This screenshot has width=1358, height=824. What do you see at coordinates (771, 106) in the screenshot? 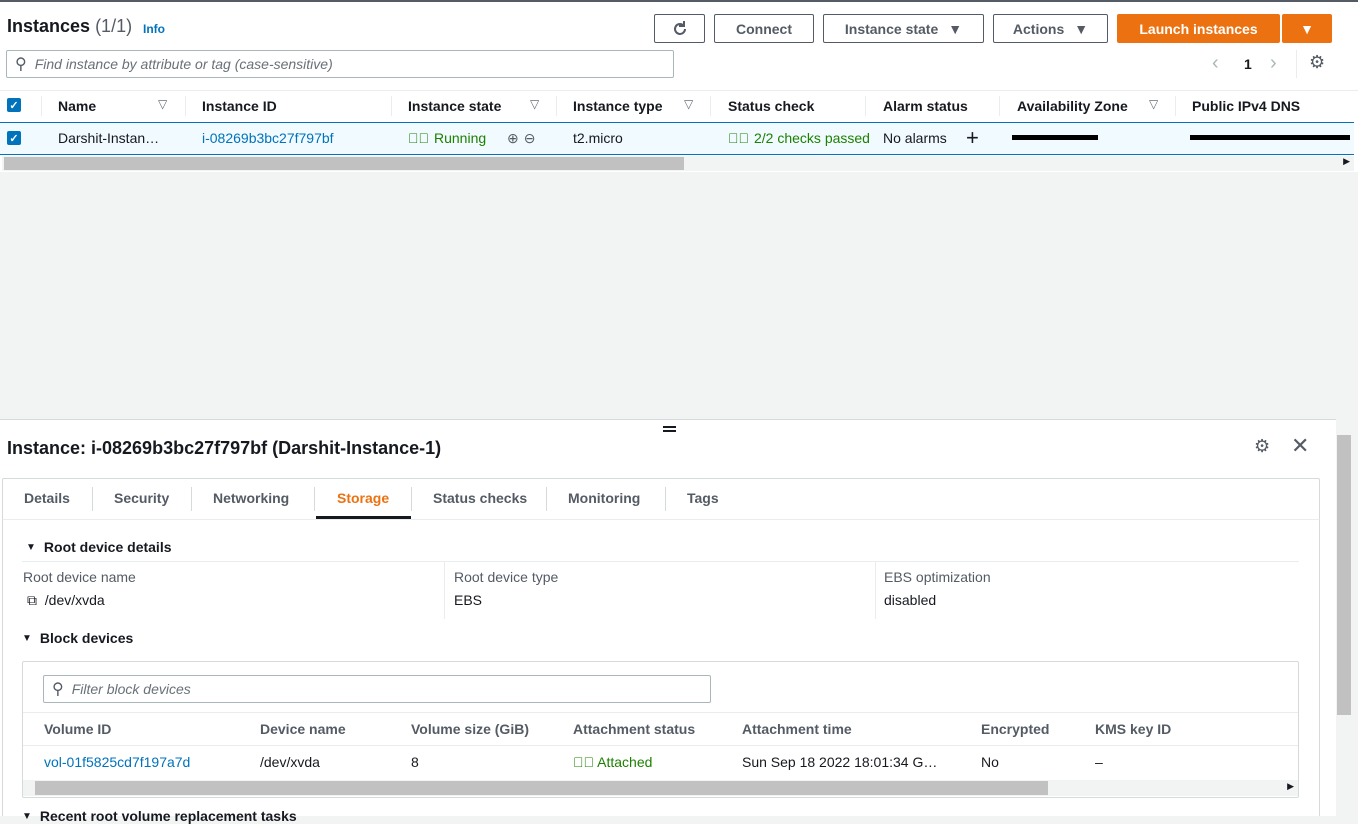
I see `column-header-status-check: Status check` at bounding box center [771, 106].